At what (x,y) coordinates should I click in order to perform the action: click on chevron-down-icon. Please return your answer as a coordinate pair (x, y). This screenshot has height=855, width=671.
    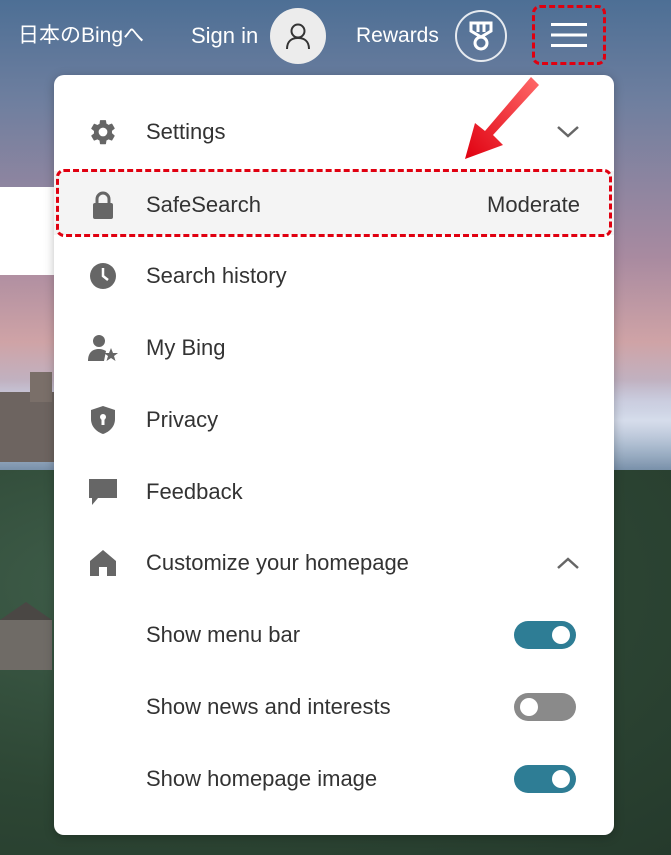
    Looking at the image, I should click on (568, 132).